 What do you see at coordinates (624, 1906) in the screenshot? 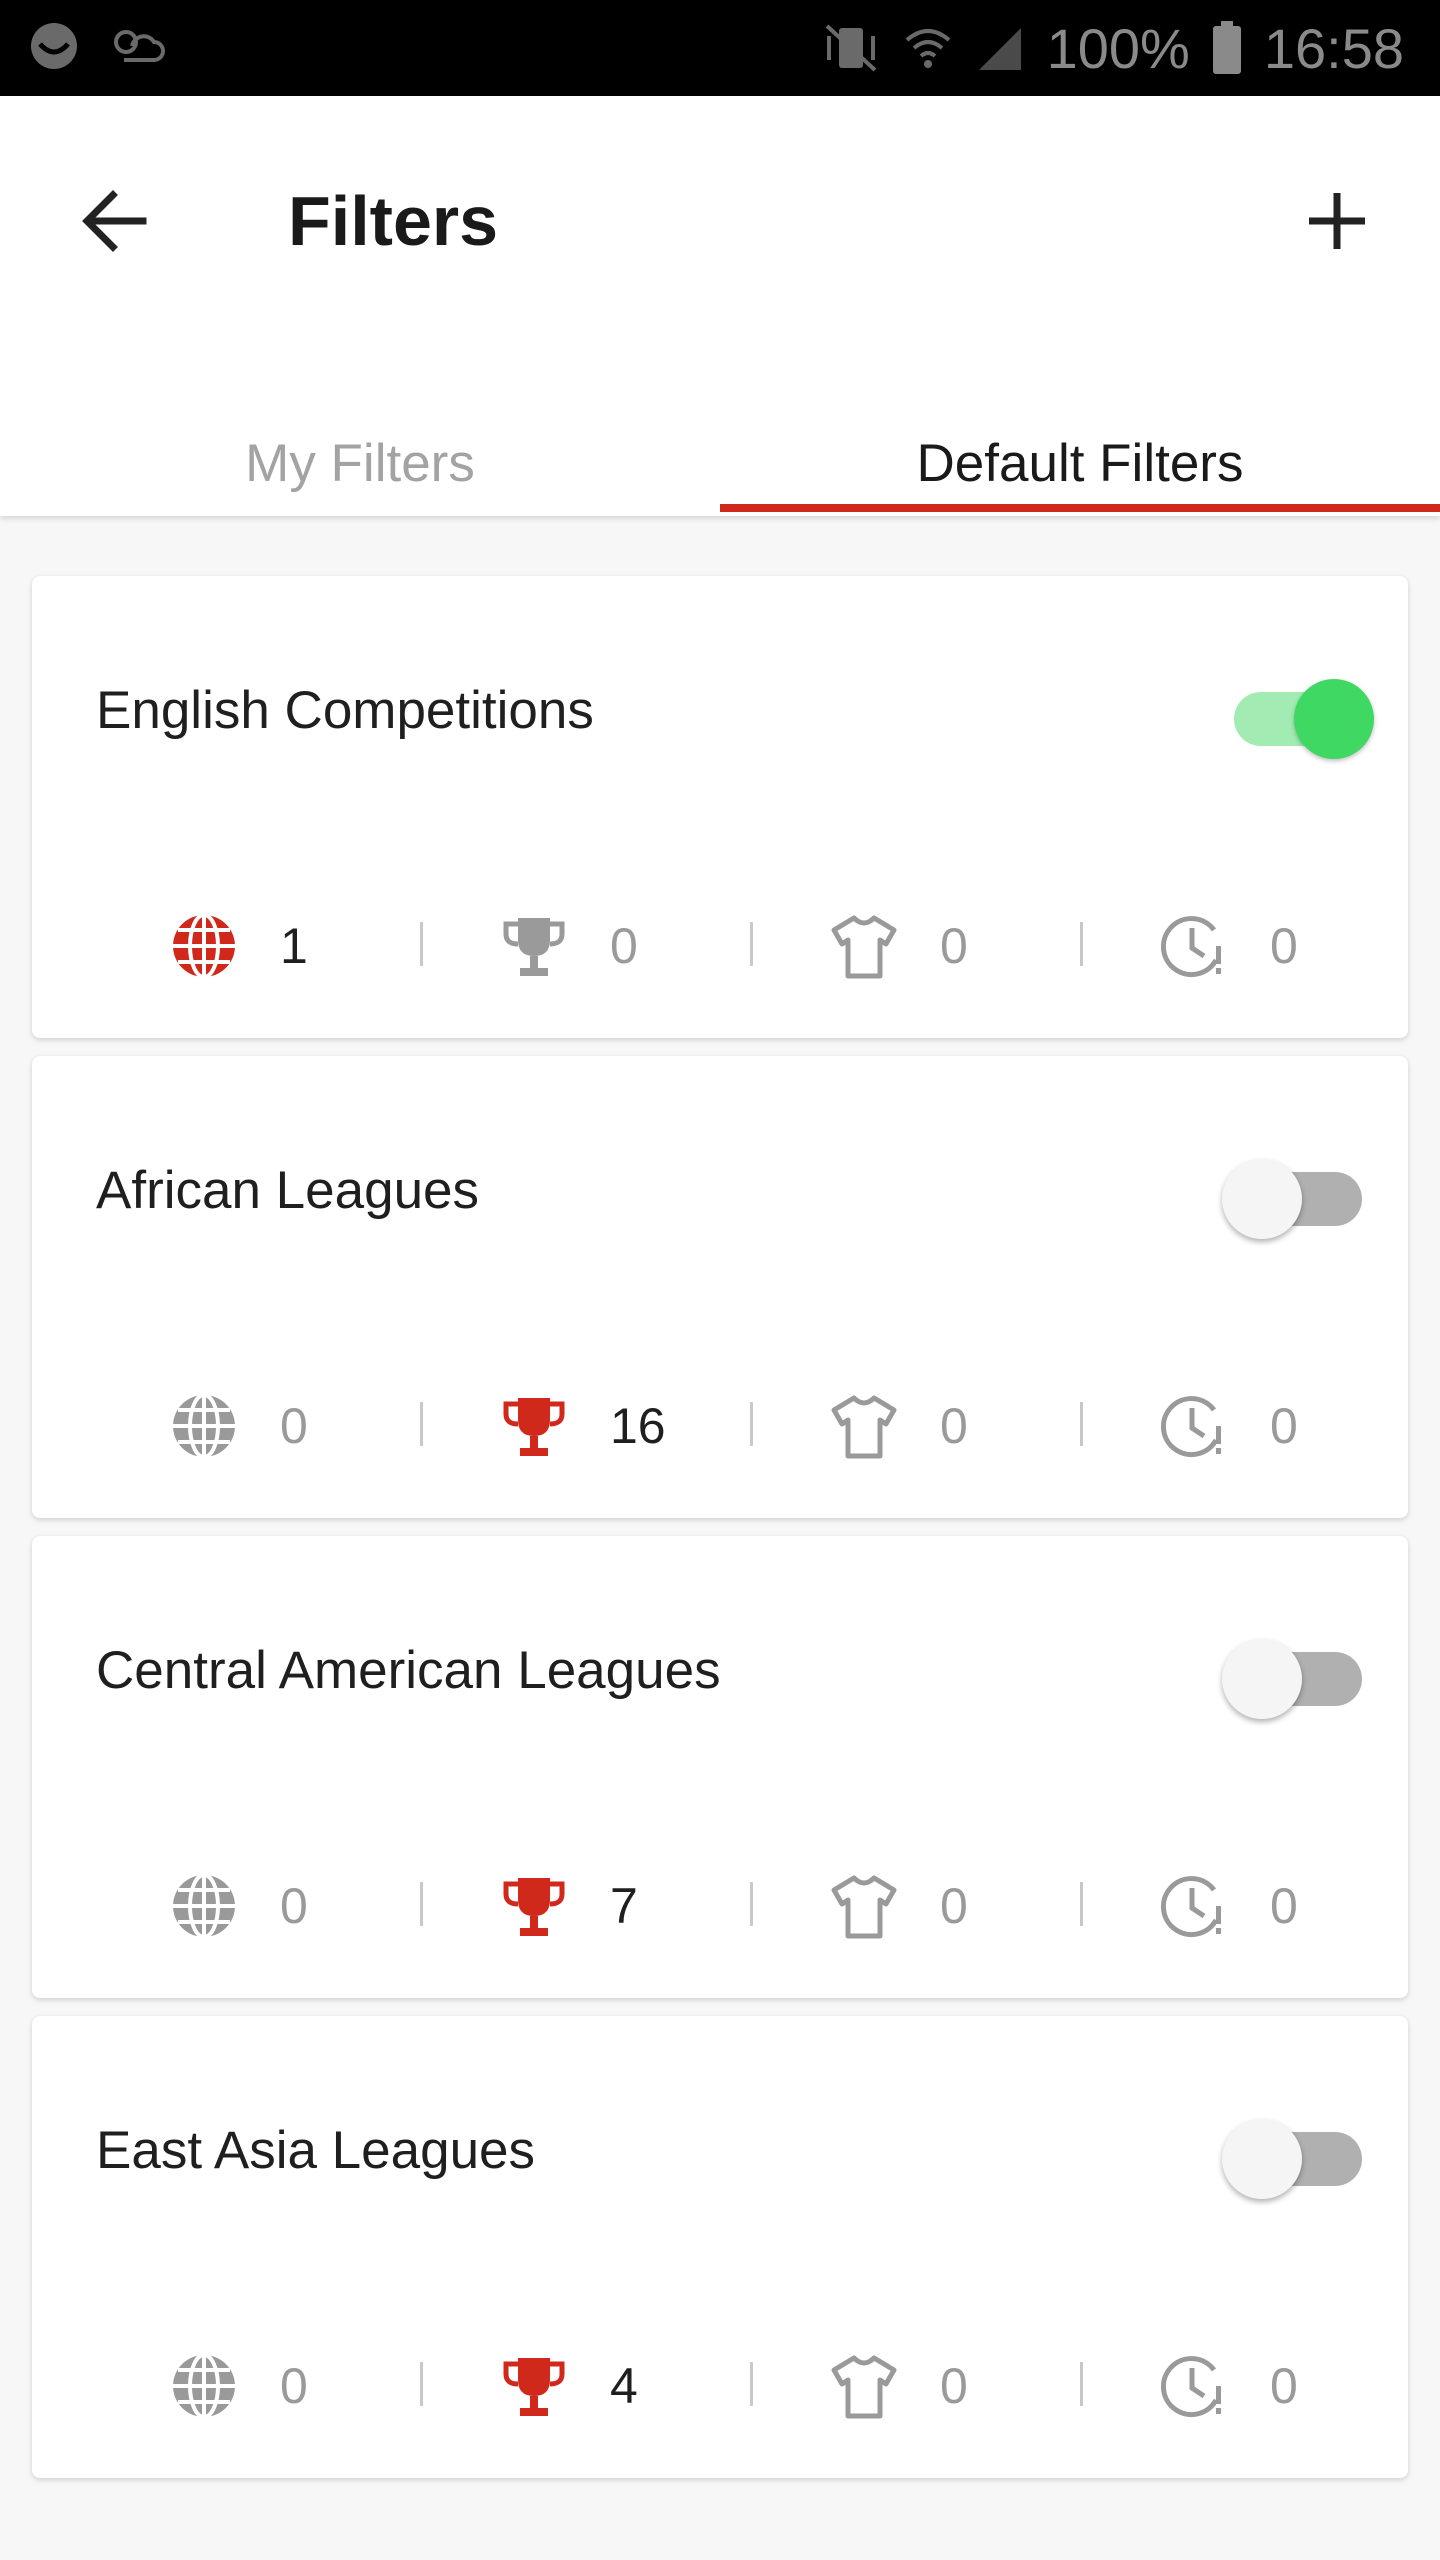
I see `stat-count: 7` at bounding box center [624, 1906].